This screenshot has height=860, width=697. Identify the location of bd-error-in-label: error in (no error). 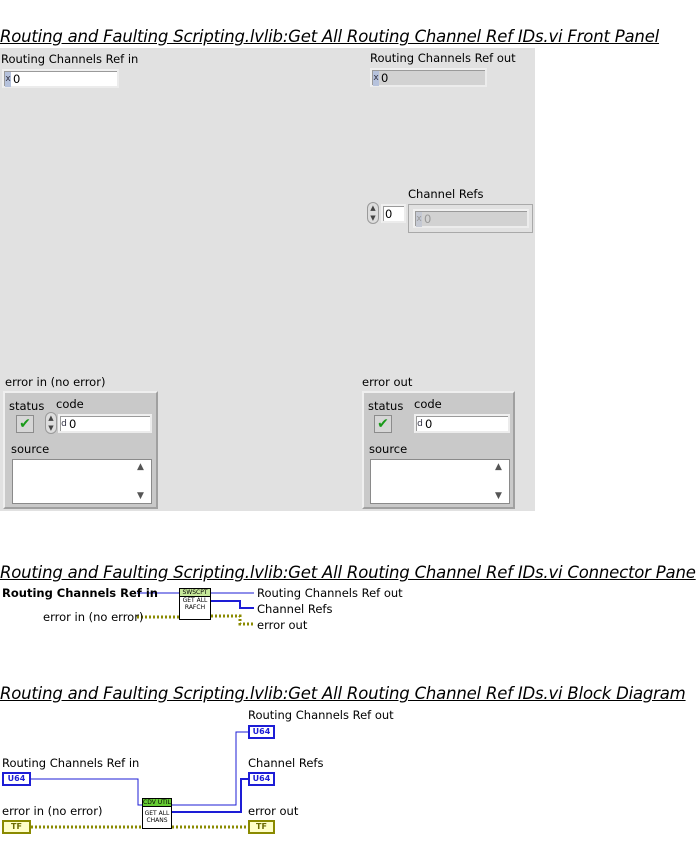
(52, 811).